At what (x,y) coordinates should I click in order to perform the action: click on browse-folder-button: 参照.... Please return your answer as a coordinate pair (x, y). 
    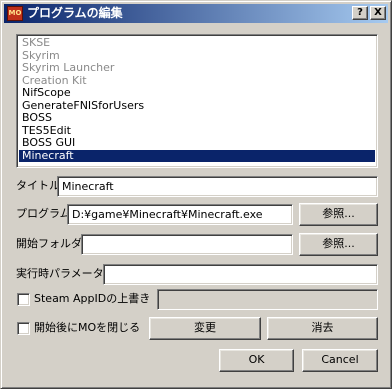
    Looking at the image, I should click on (338, 244).